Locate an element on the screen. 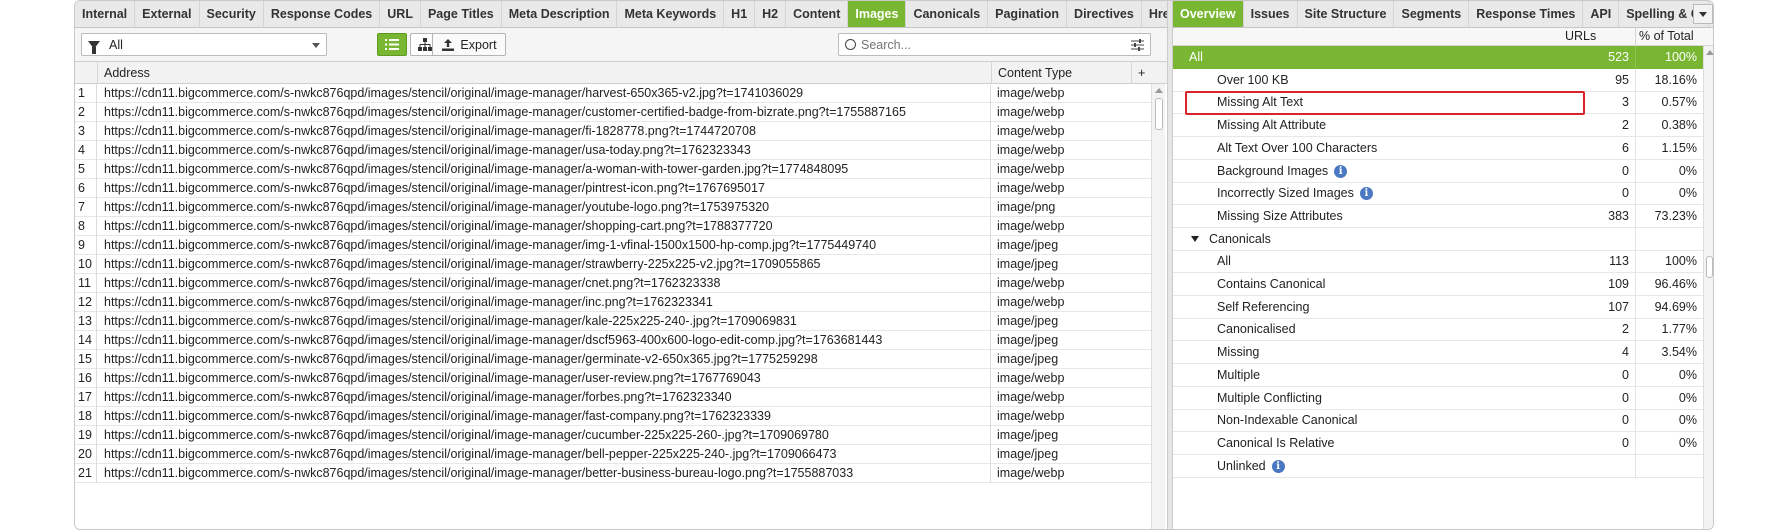 Image resolution: width=1787 pixels, height=531 pixels. expand-toggle-icon is located at coordinates (1195, 239).